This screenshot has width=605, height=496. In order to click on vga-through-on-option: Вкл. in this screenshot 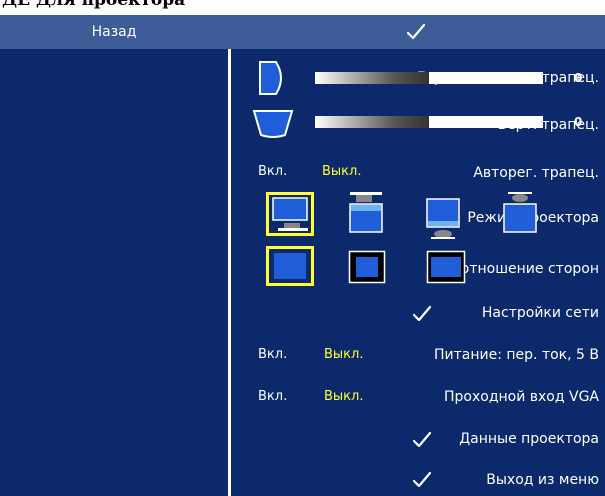, I will do `click(272, 396)`.